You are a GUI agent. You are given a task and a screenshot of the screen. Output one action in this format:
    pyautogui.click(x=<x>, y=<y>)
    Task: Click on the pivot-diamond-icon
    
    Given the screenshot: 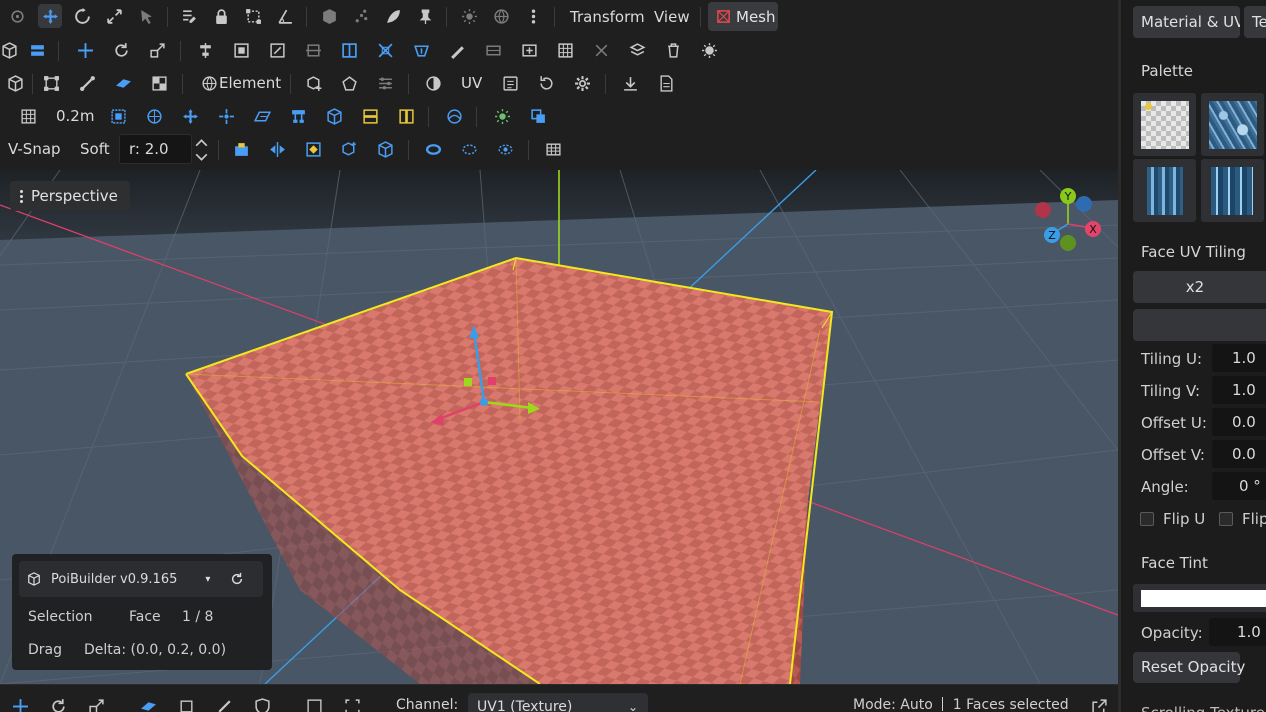 What is the action you would take?
    pyautogui.click(x=313, y=149)
    